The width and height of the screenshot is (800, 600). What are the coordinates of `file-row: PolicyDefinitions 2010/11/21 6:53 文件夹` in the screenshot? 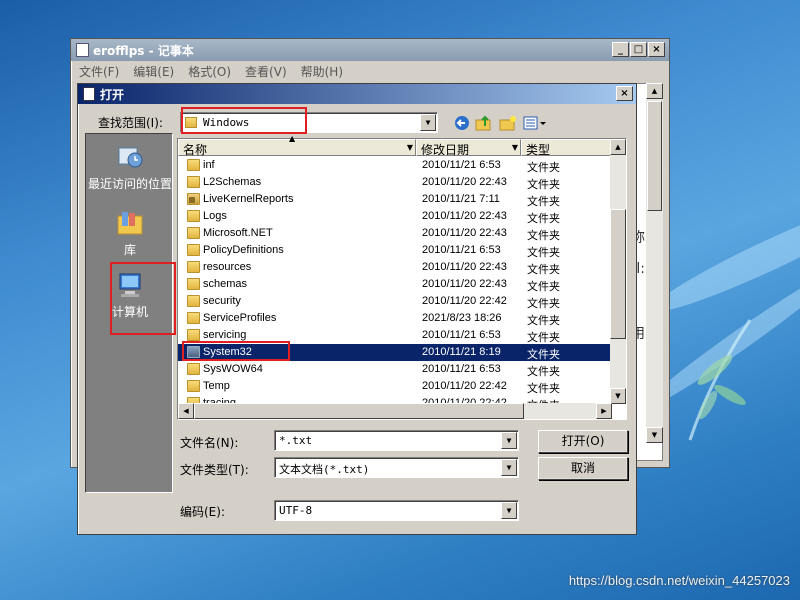 It's located at (395, 250).